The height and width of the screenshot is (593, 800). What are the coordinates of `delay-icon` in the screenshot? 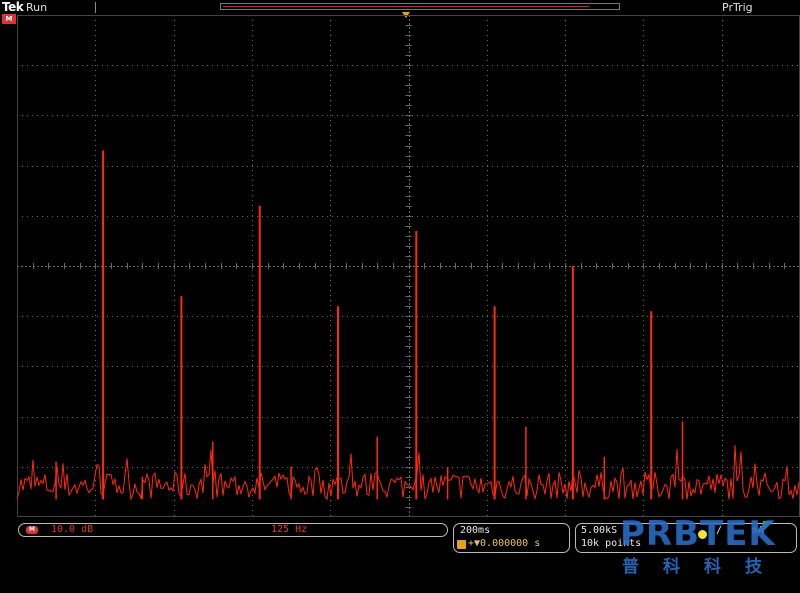 It's located at (461, 544).